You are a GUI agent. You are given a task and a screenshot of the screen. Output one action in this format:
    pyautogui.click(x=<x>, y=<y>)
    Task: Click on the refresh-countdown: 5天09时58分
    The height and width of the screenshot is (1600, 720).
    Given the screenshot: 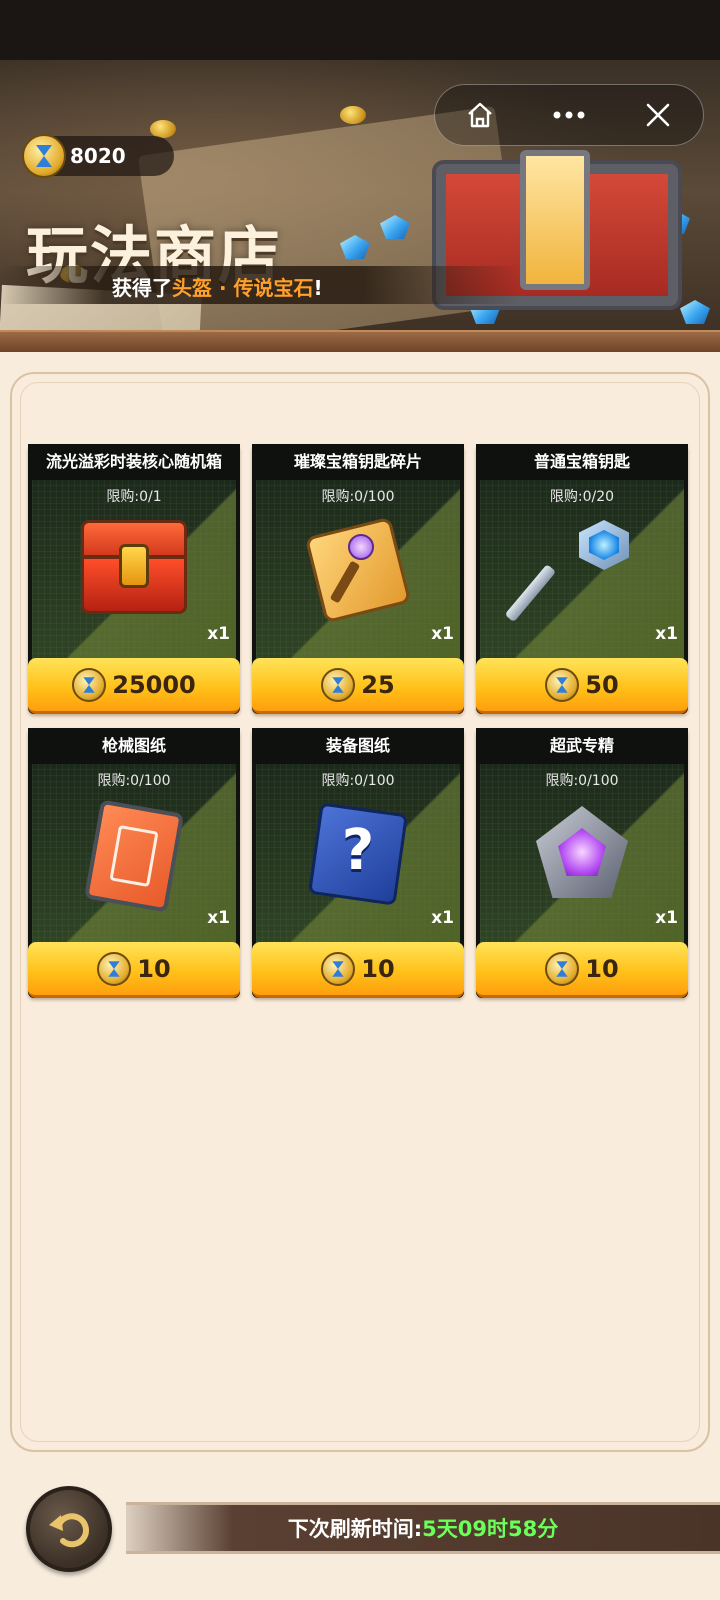 What is the action you would take?
    pyautogui.click(x=490, y=1529)
    